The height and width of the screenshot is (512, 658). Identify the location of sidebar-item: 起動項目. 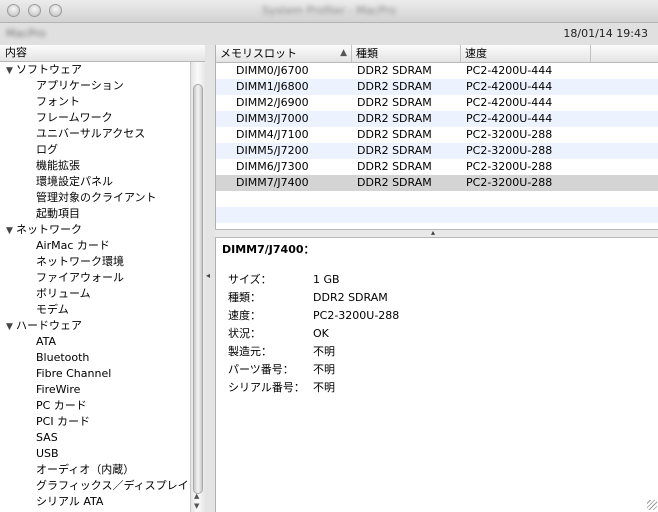
(95, 214).